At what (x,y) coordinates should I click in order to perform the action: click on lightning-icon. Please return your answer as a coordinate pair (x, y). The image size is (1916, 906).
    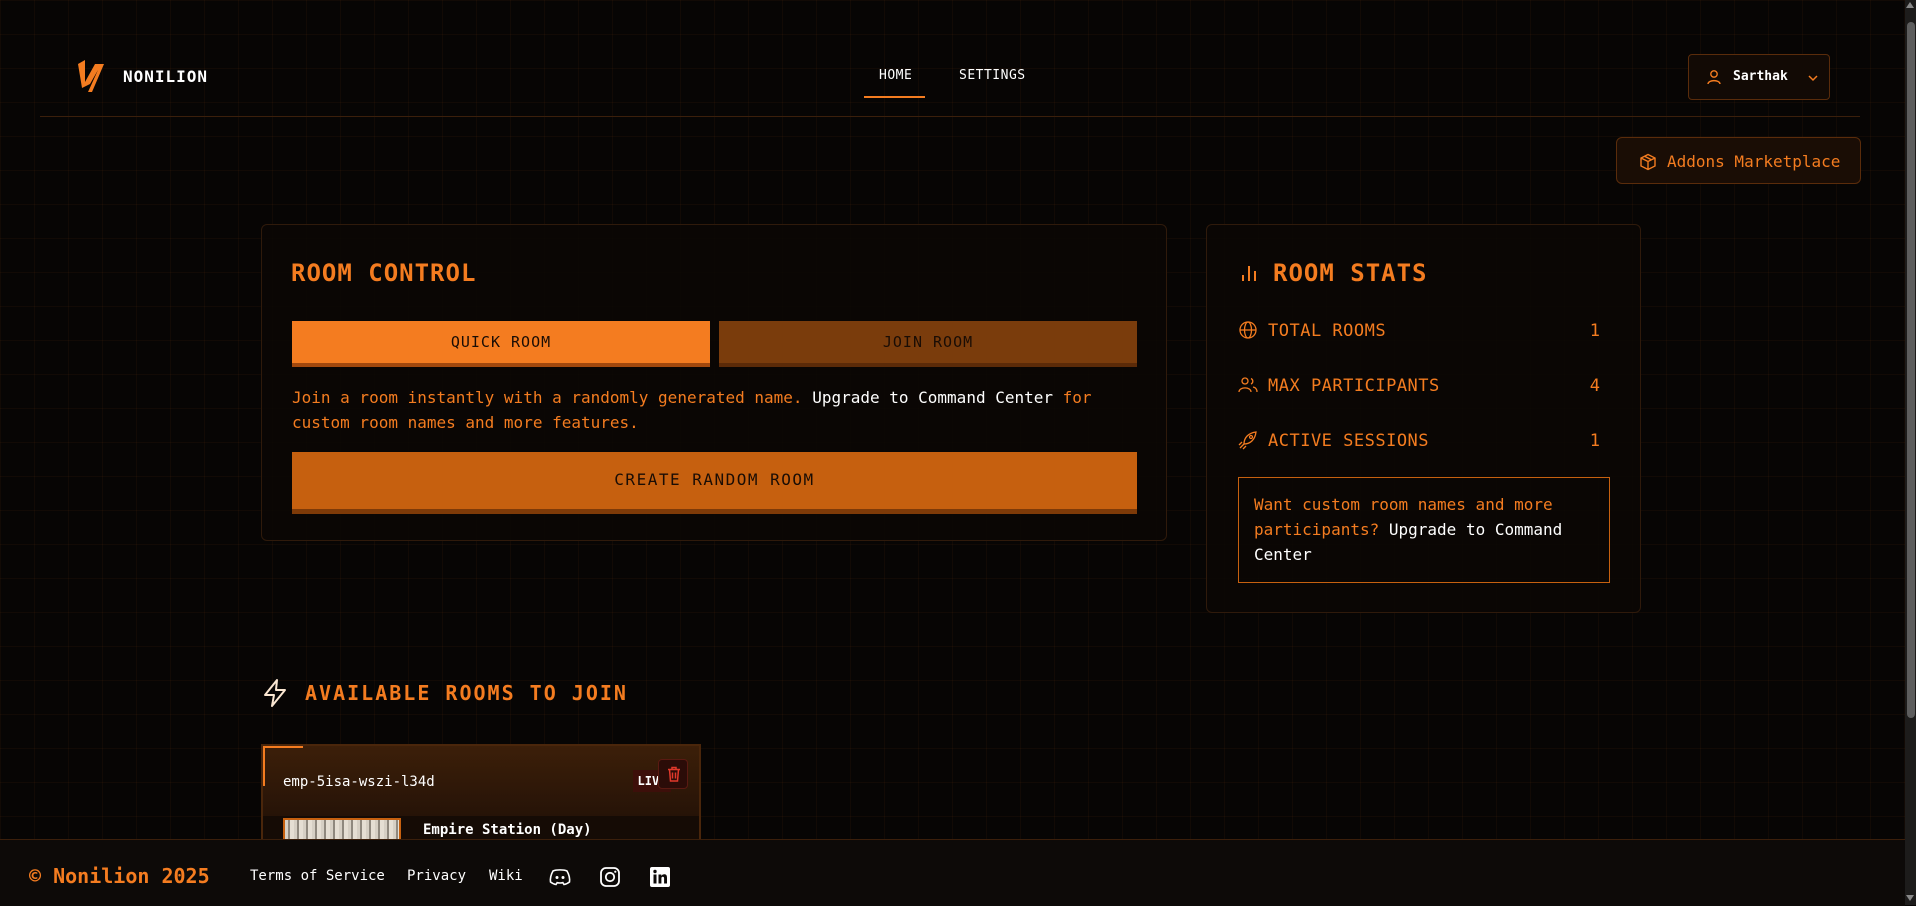
    Looking at the image, I should click on (275, 693).